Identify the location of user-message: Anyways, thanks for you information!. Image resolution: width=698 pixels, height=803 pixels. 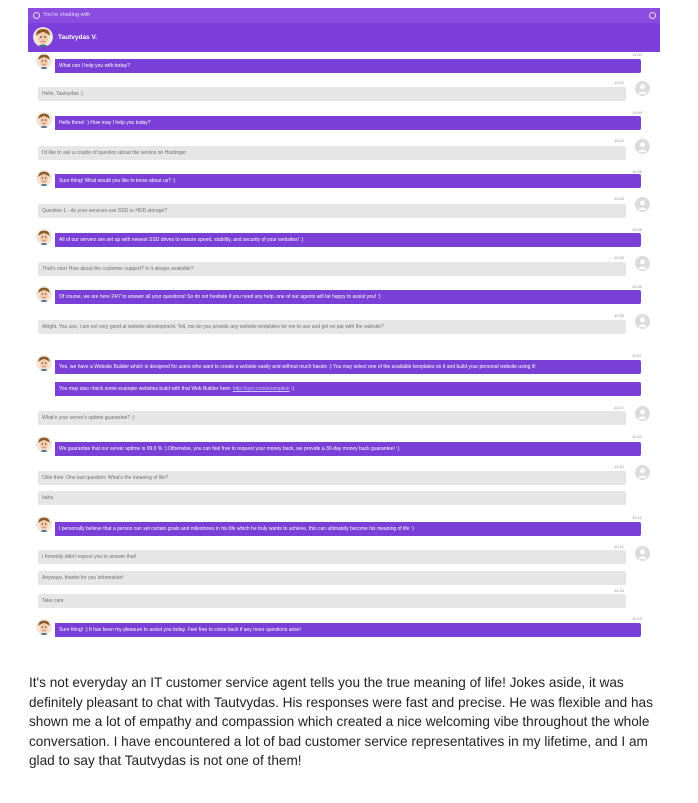
(332, 578).